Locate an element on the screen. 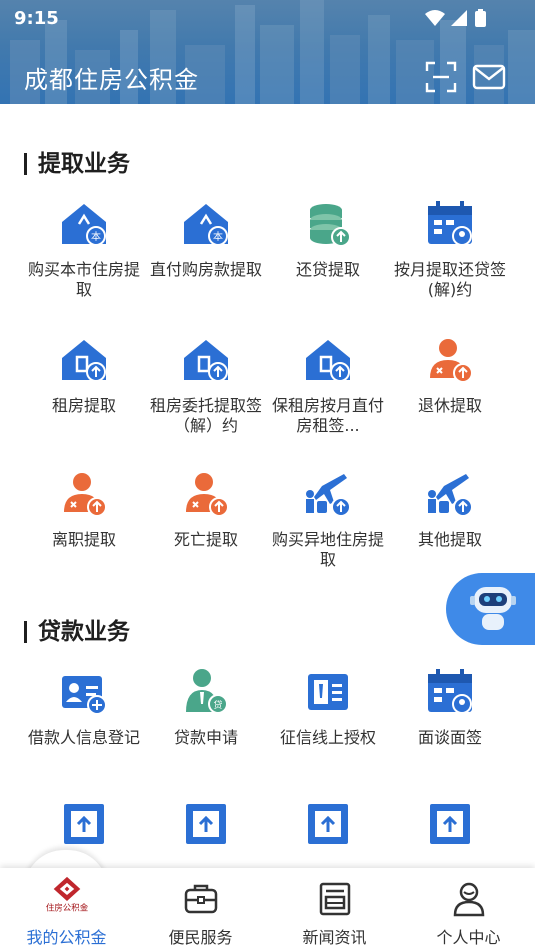 This screenshot has width=535, height=951. item-label: 其他提取 is located at coordinates (449, 539).